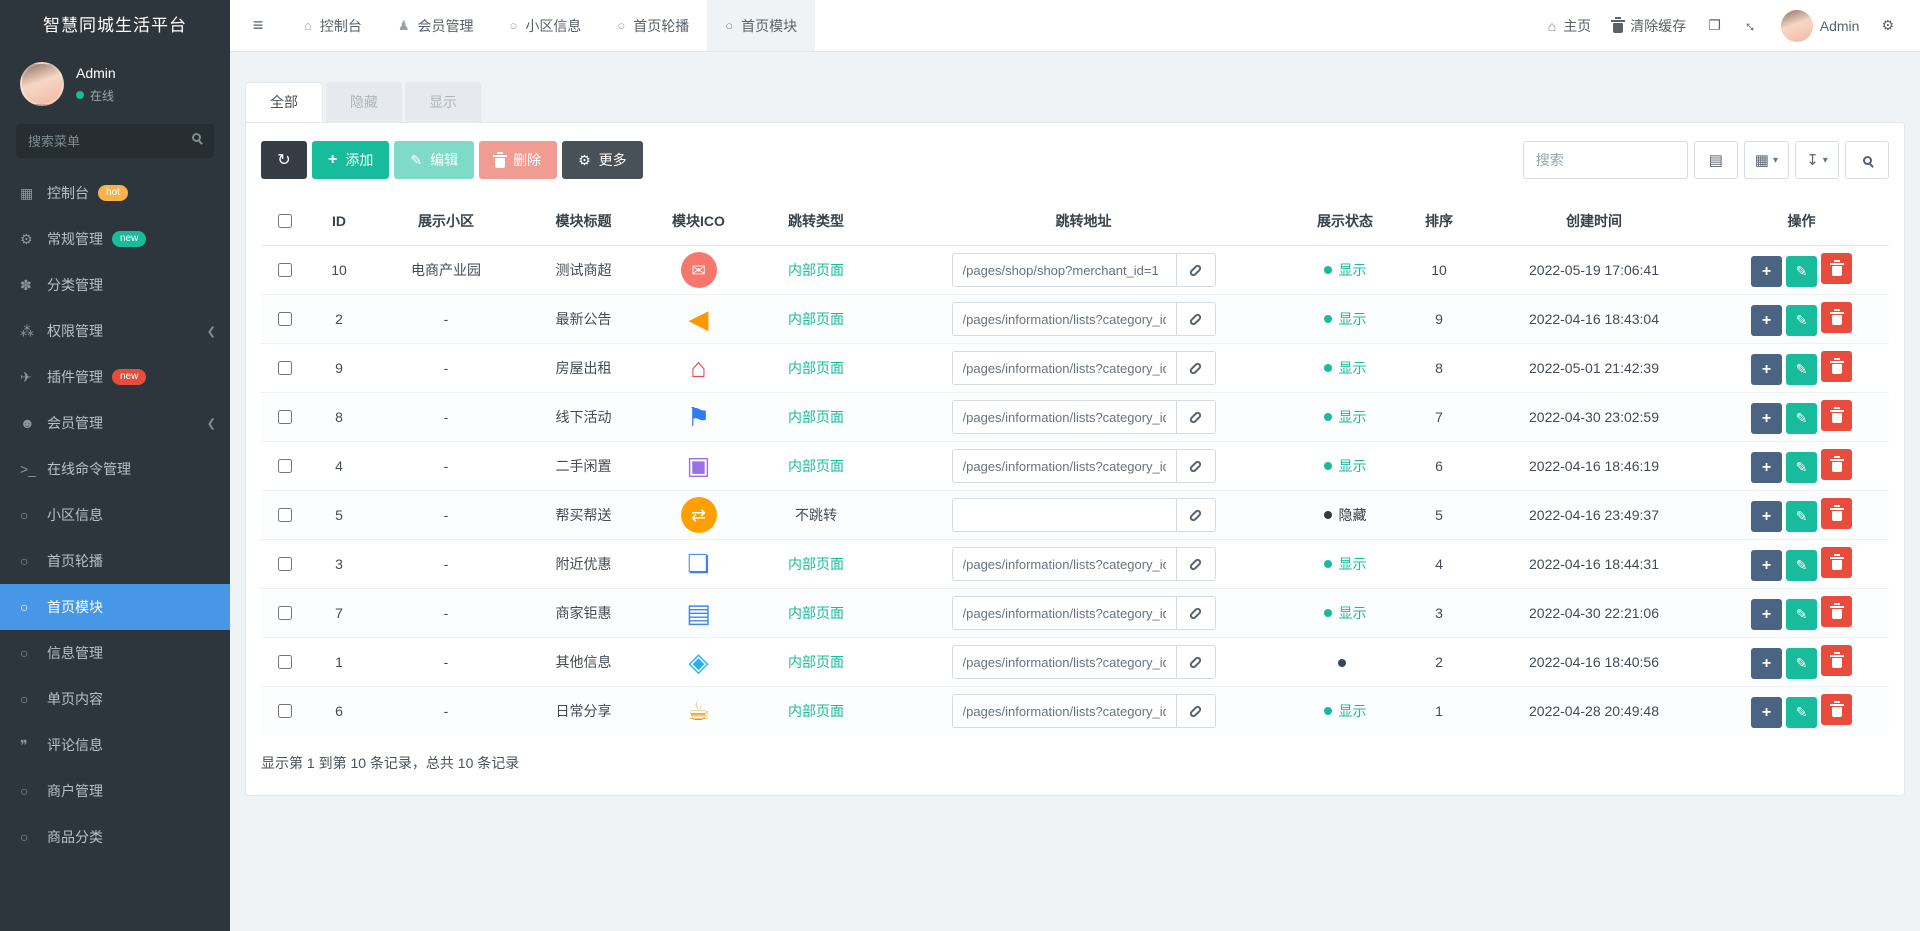 The height and width of the screenshot is (931, 1920). What do you see at coordinates (1648, 26) in the screenshot?
I see `clear-cache-button: 清除缓存` at bounding box center [1648, 26].